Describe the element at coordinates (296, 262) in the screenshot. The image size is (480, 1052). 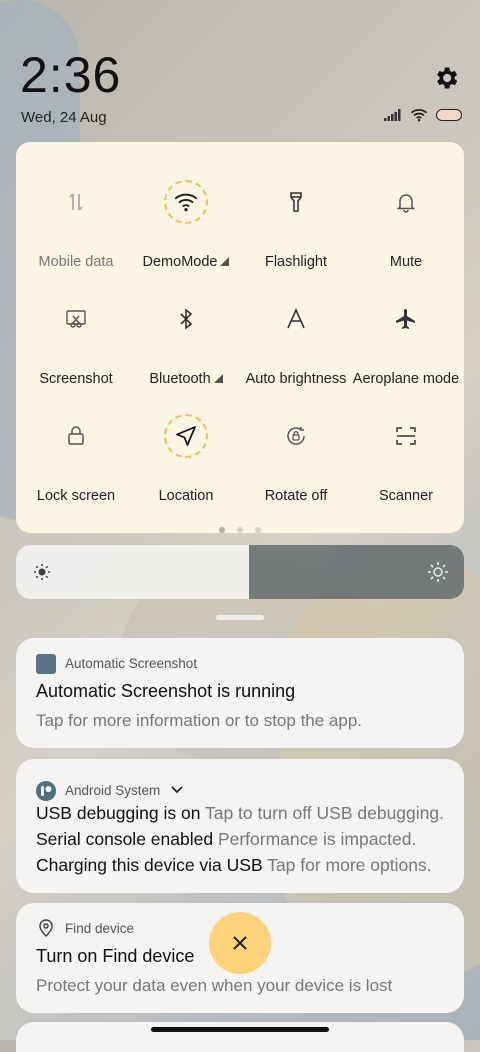
I see `tile-label: Flashlight` at that location.